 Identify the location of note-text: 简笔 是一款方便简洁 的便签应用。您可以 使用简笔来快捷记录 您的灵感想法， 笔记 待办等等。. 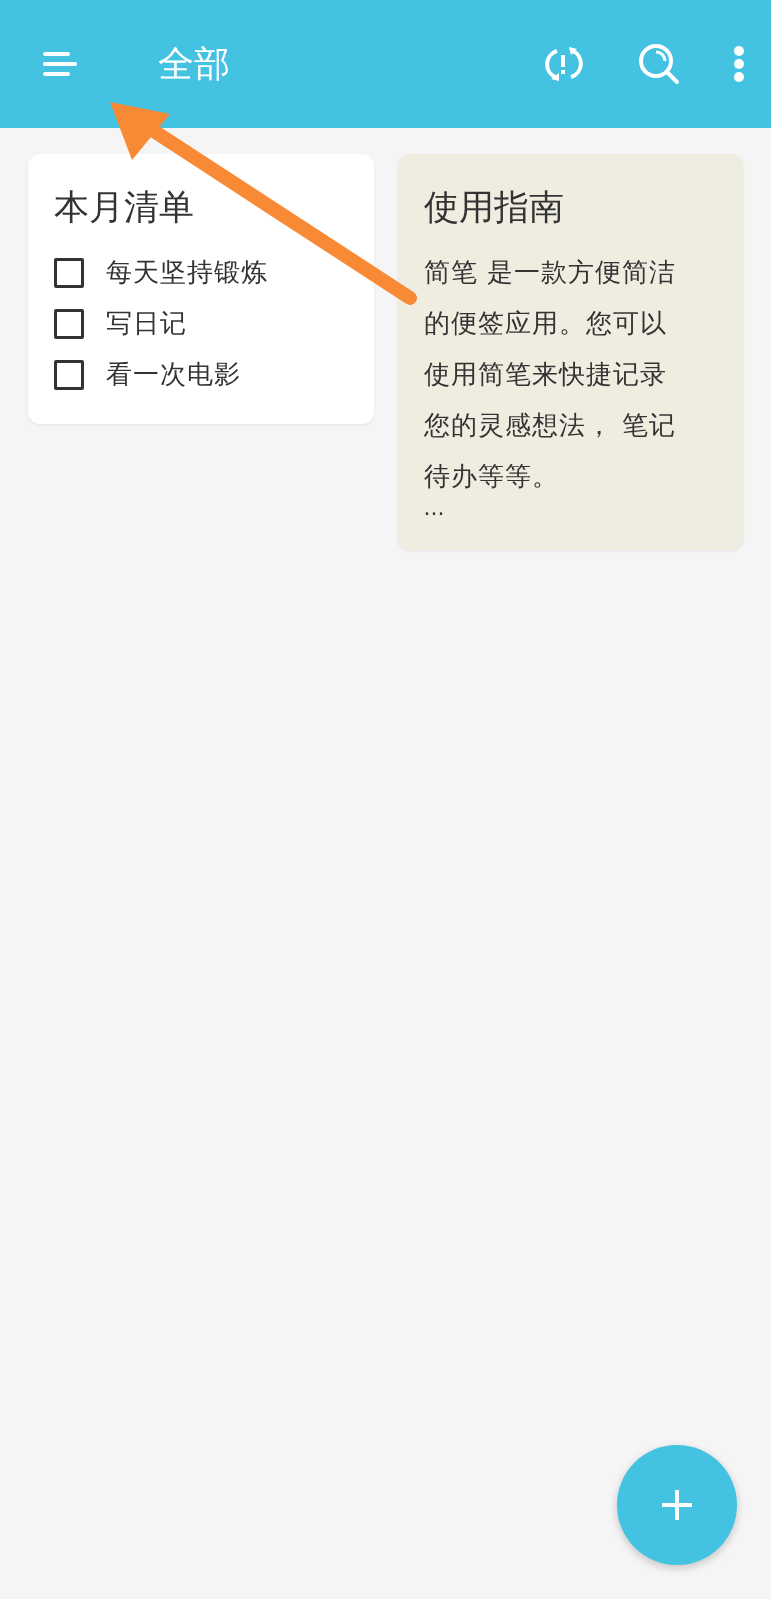
(550, 374).